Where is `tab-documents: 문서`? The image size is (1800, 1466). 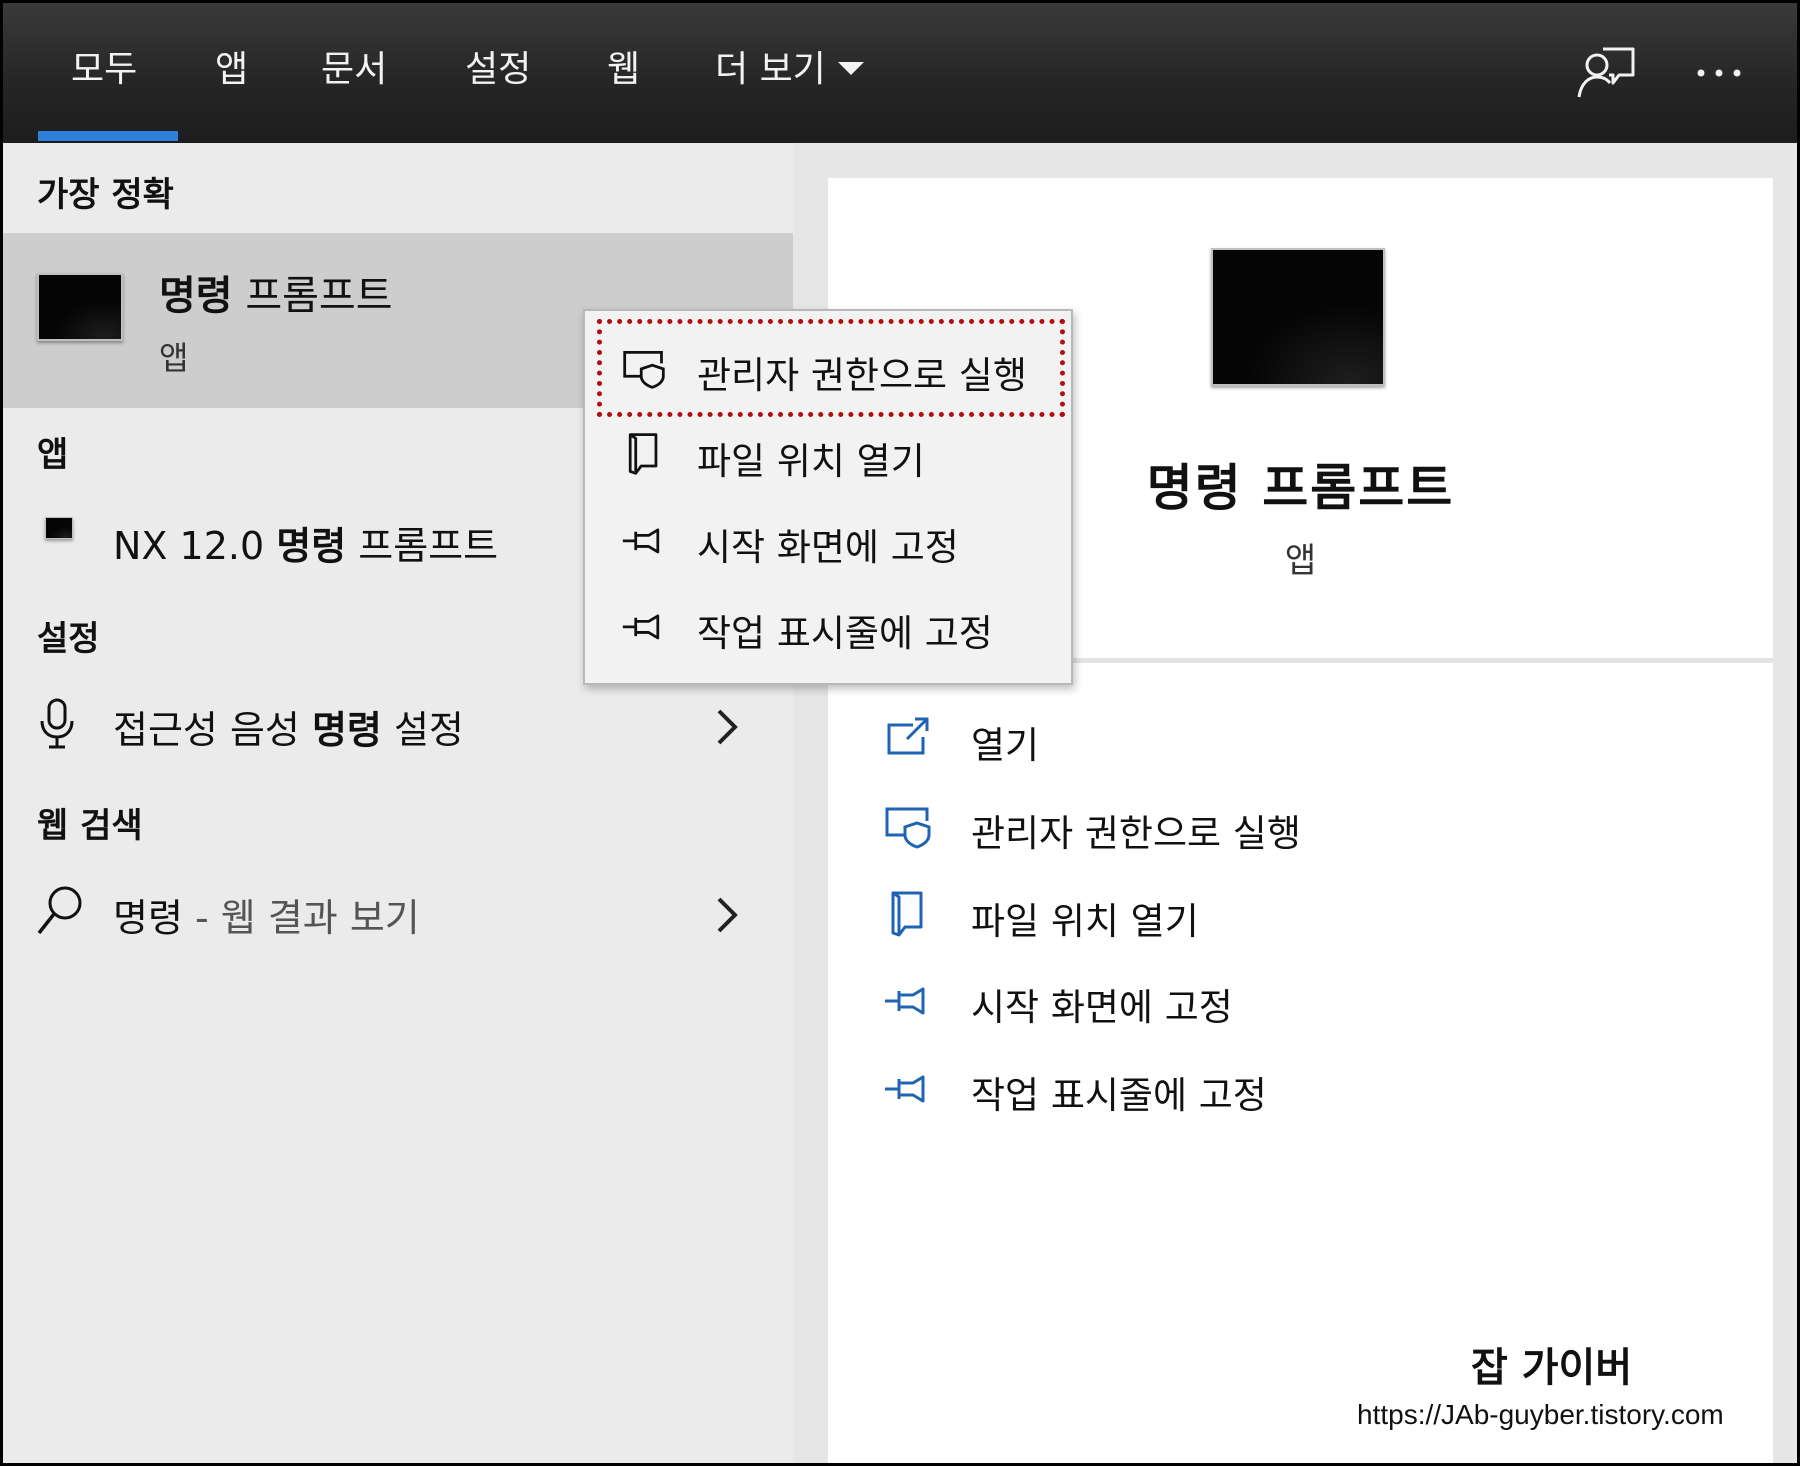 tab-documents: 문서 is located at coordinates (354, 70).